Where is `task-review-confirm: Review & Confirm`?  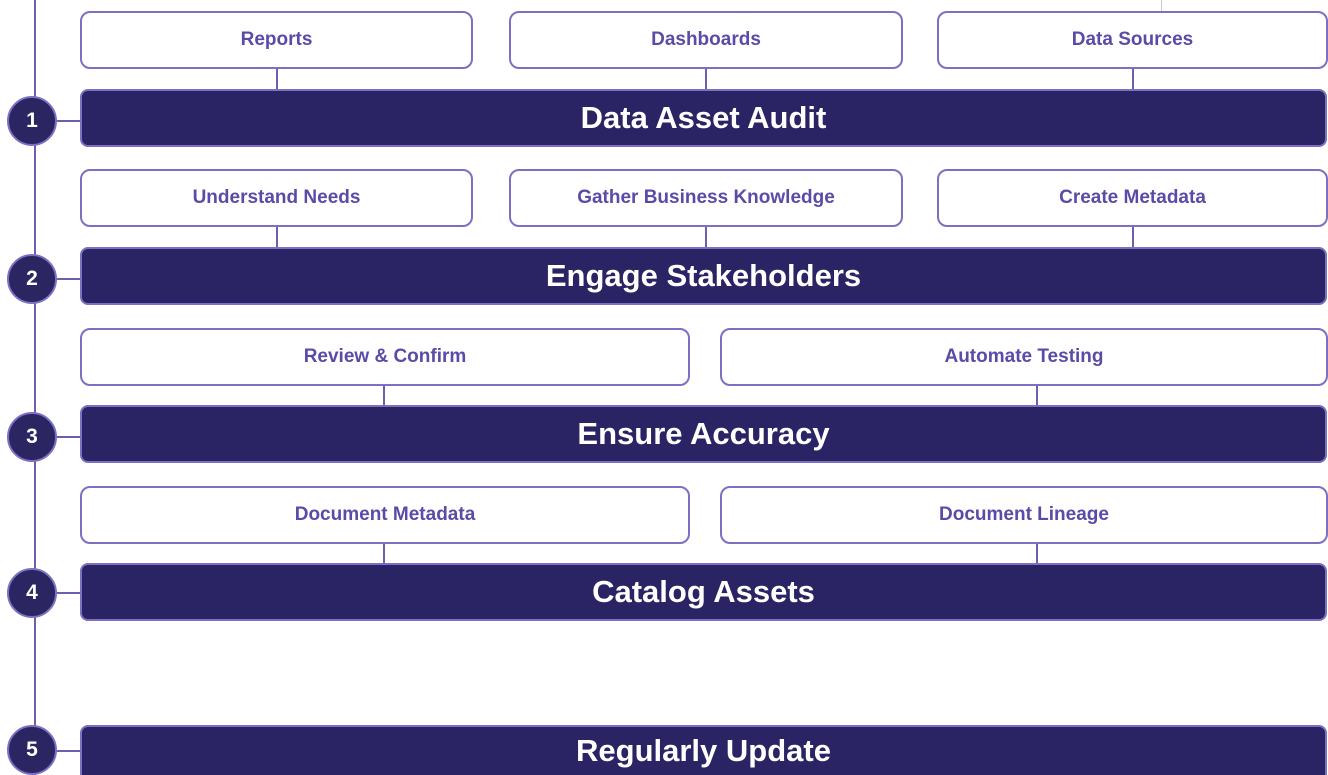 task-review-confirm: Review & Confirm is located at coordinates (385, 357).